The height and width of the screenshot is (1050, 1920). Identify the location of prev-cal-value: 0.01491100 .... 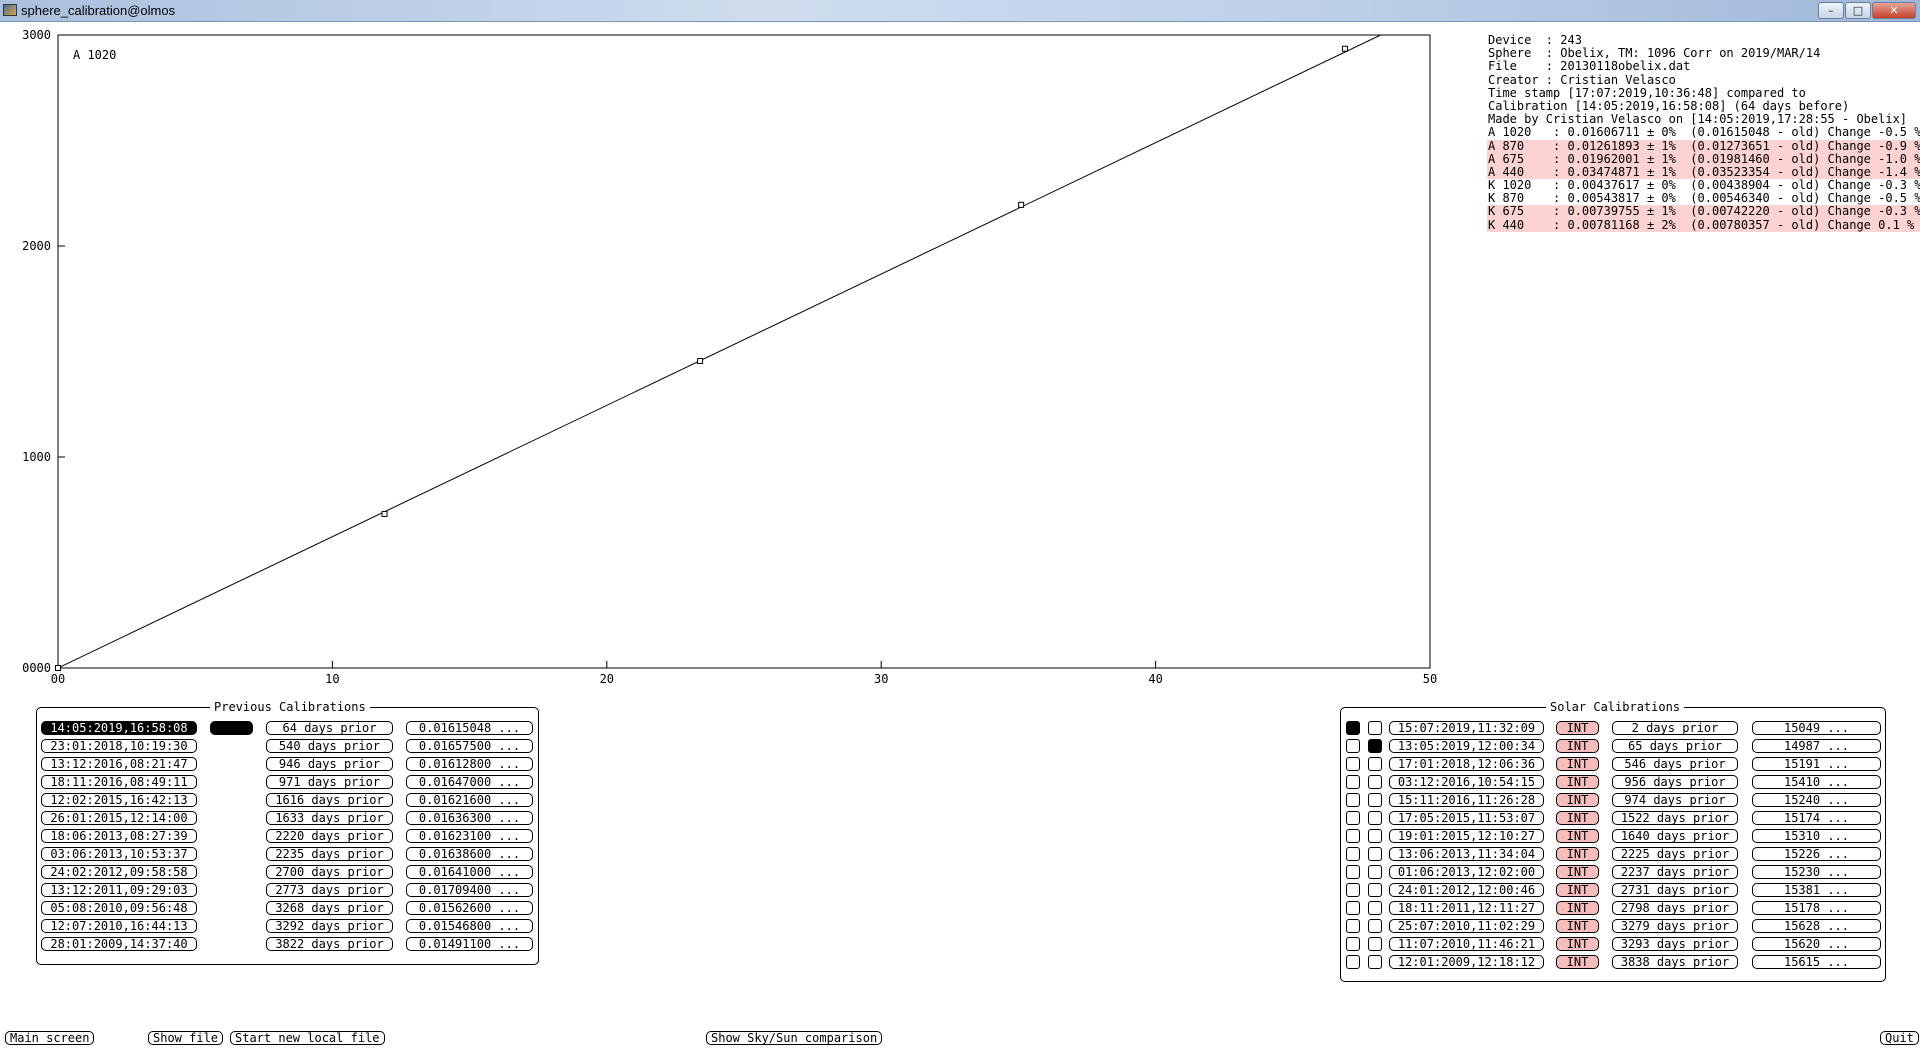
(469, 944).